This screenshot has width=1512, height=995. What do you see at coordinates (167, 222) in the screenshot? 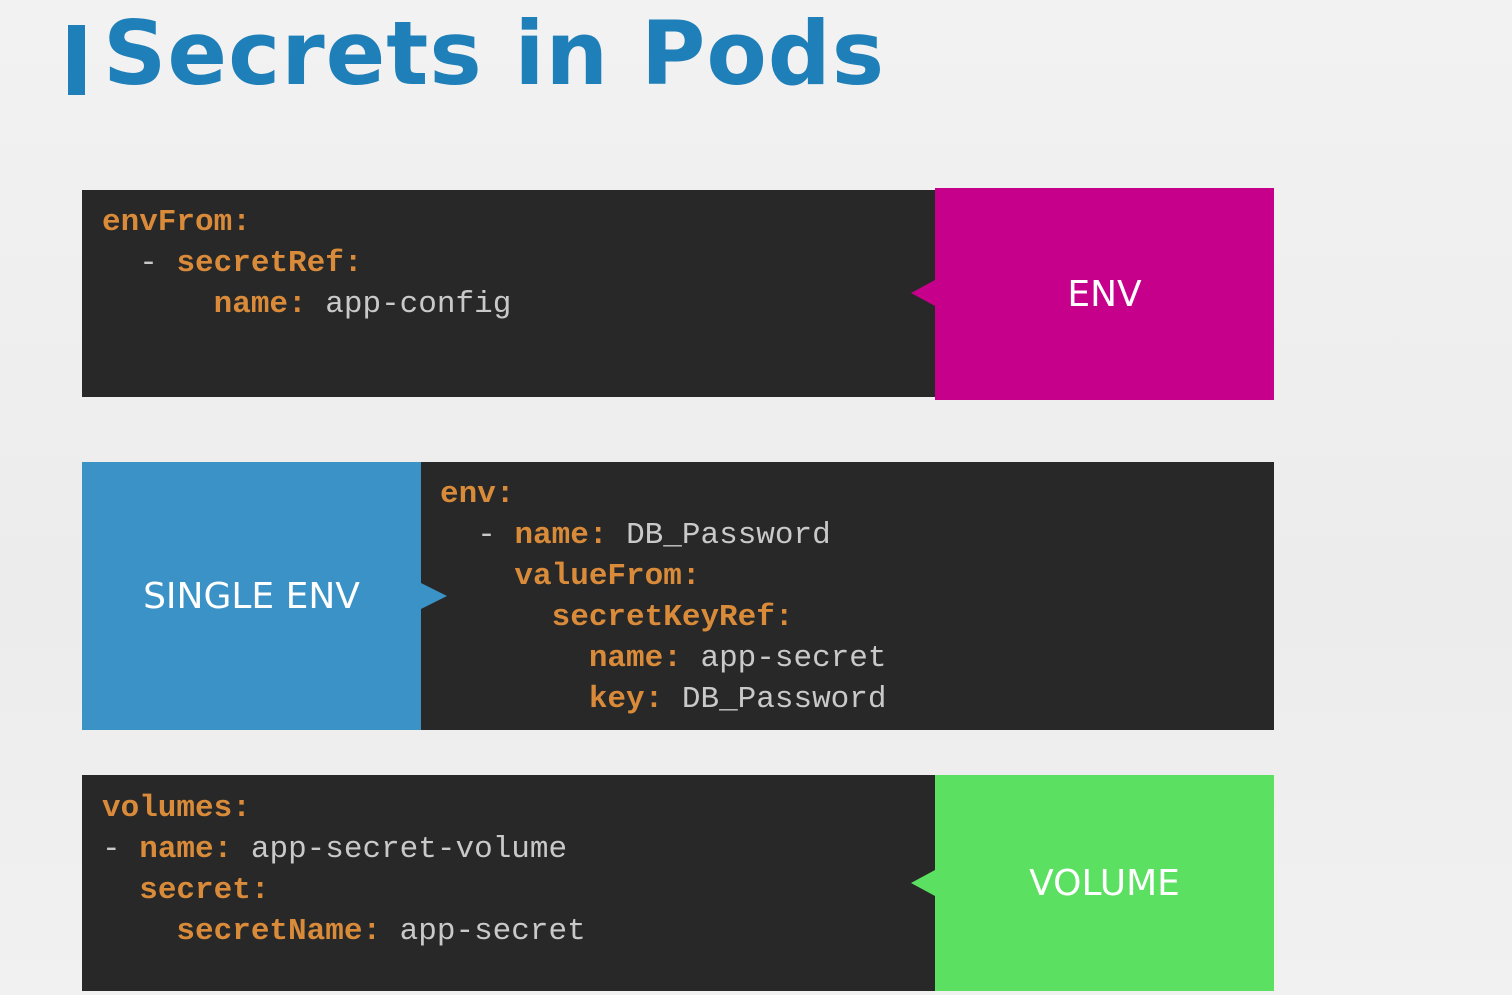
I see `yaml-key: envFrom` at bounding box center [167, 222].